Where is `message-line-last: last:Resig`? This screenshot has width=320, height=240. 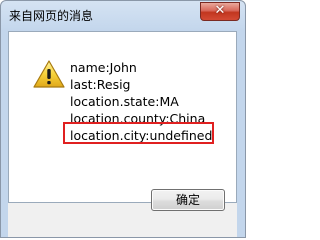
message-line-last: last:Resig is located at coordinates (100, 84).